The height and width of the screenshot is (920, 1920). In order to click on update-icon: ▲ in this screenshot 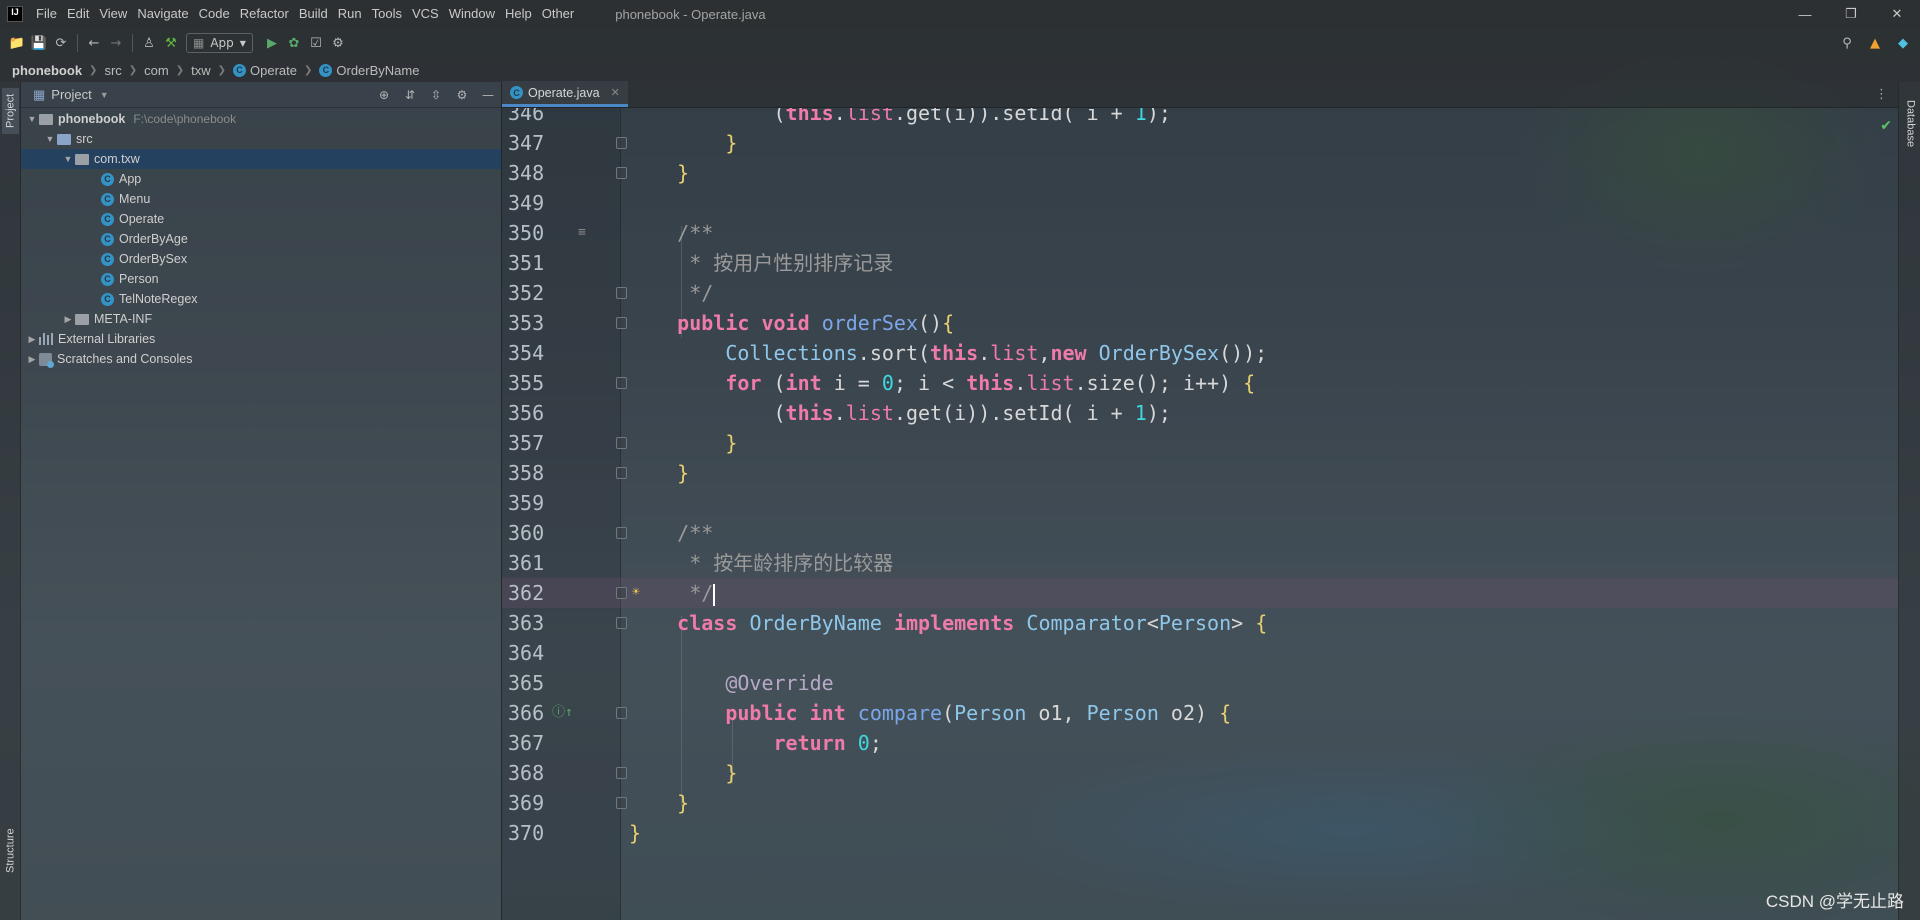, I will do `click(1875, 43)`.